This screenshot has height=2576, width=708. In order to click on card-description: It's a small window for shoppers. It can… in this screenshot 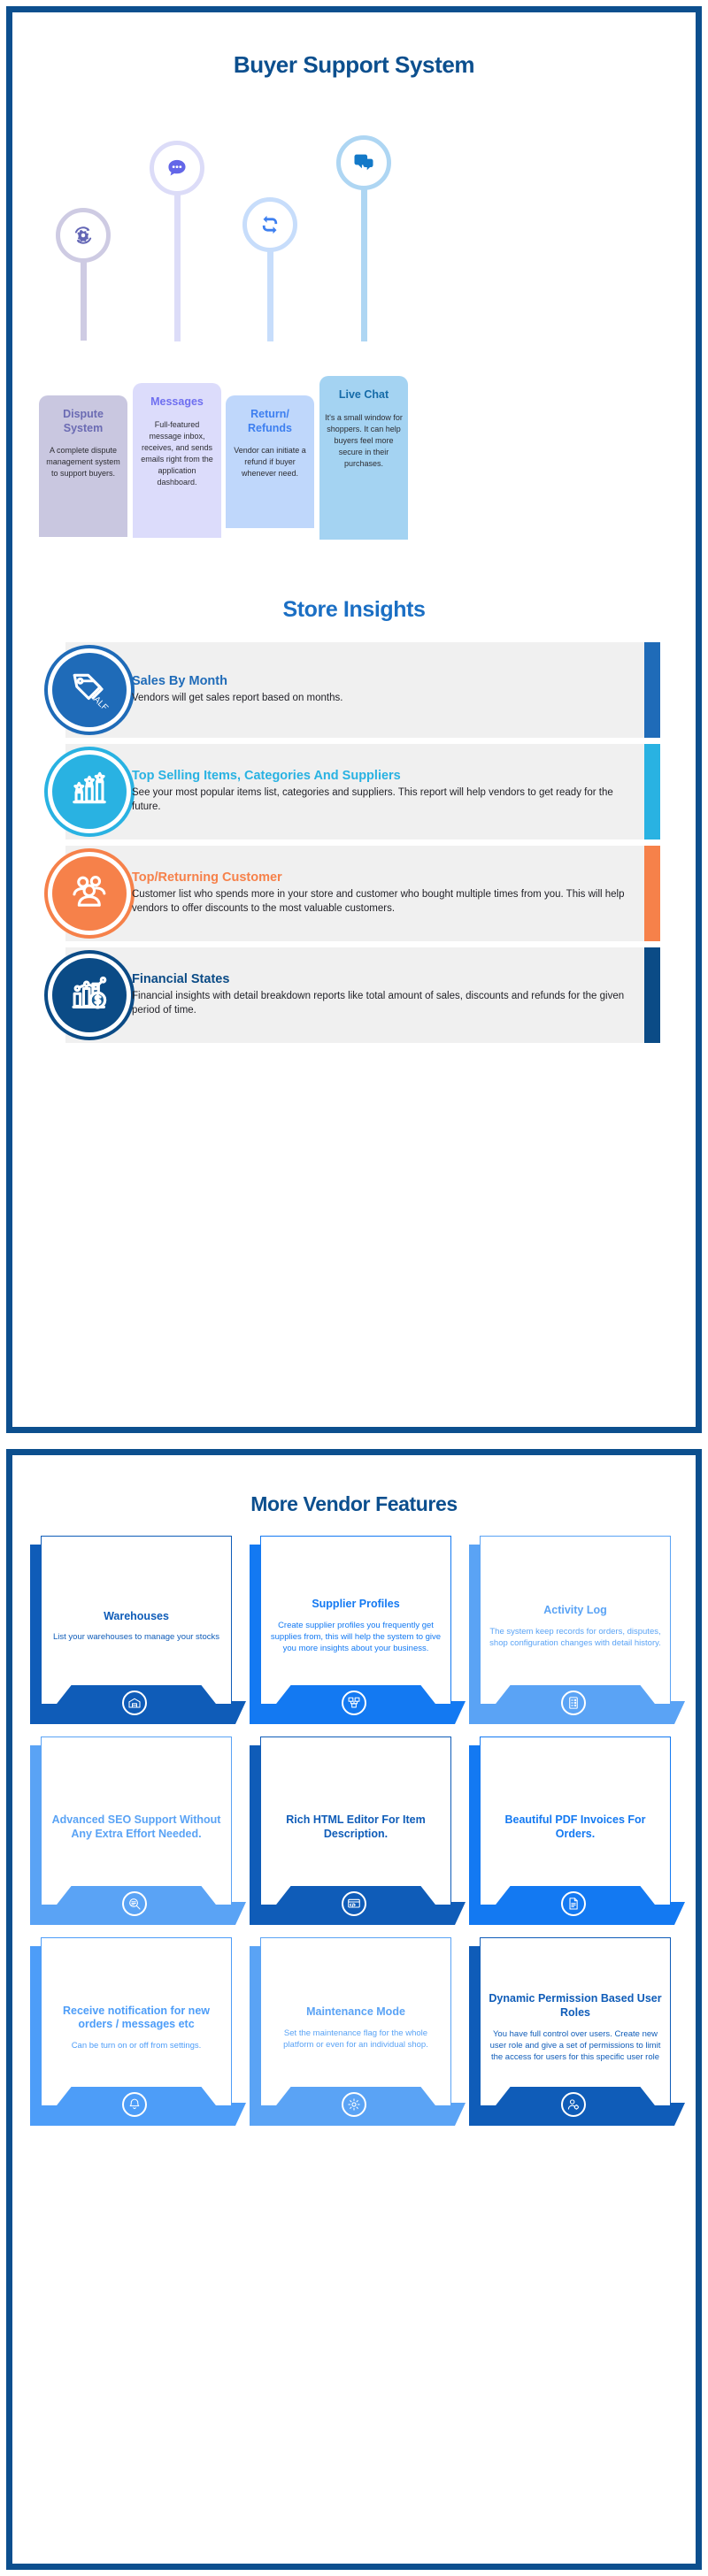, I will do `click(364, 440)`.